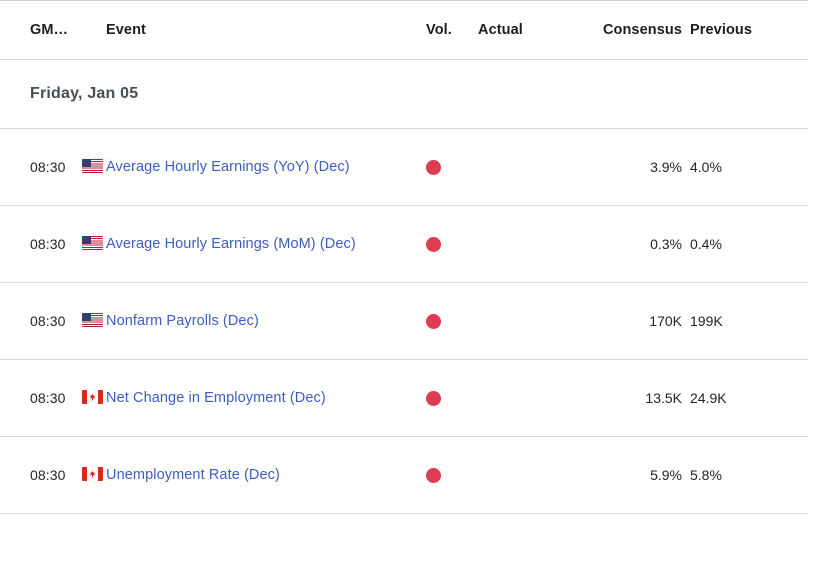  What do you see at coordinates (266, 30) in the screenshot?
I see `column-header-event: Event` at bounding box center [266, 30].